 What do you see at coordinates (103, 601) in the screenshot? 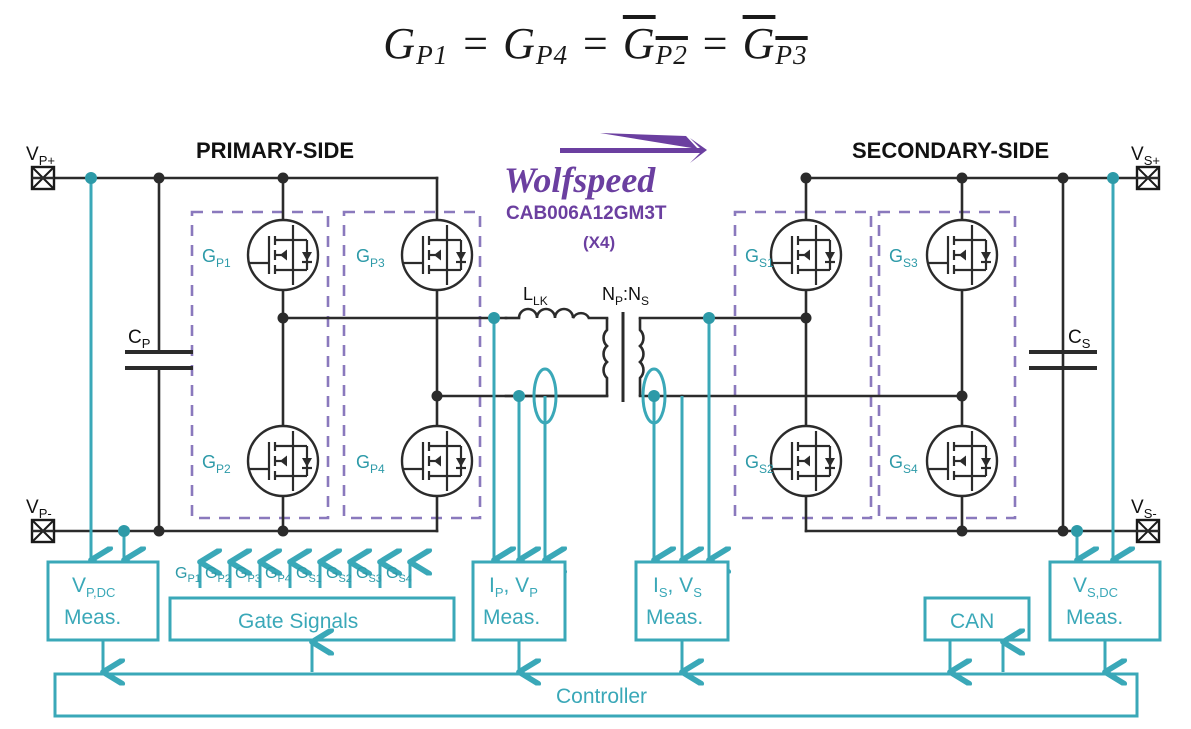
I see `block-vp-dc-meas: VP,DC Meas.` at bounding box center [103, 601].